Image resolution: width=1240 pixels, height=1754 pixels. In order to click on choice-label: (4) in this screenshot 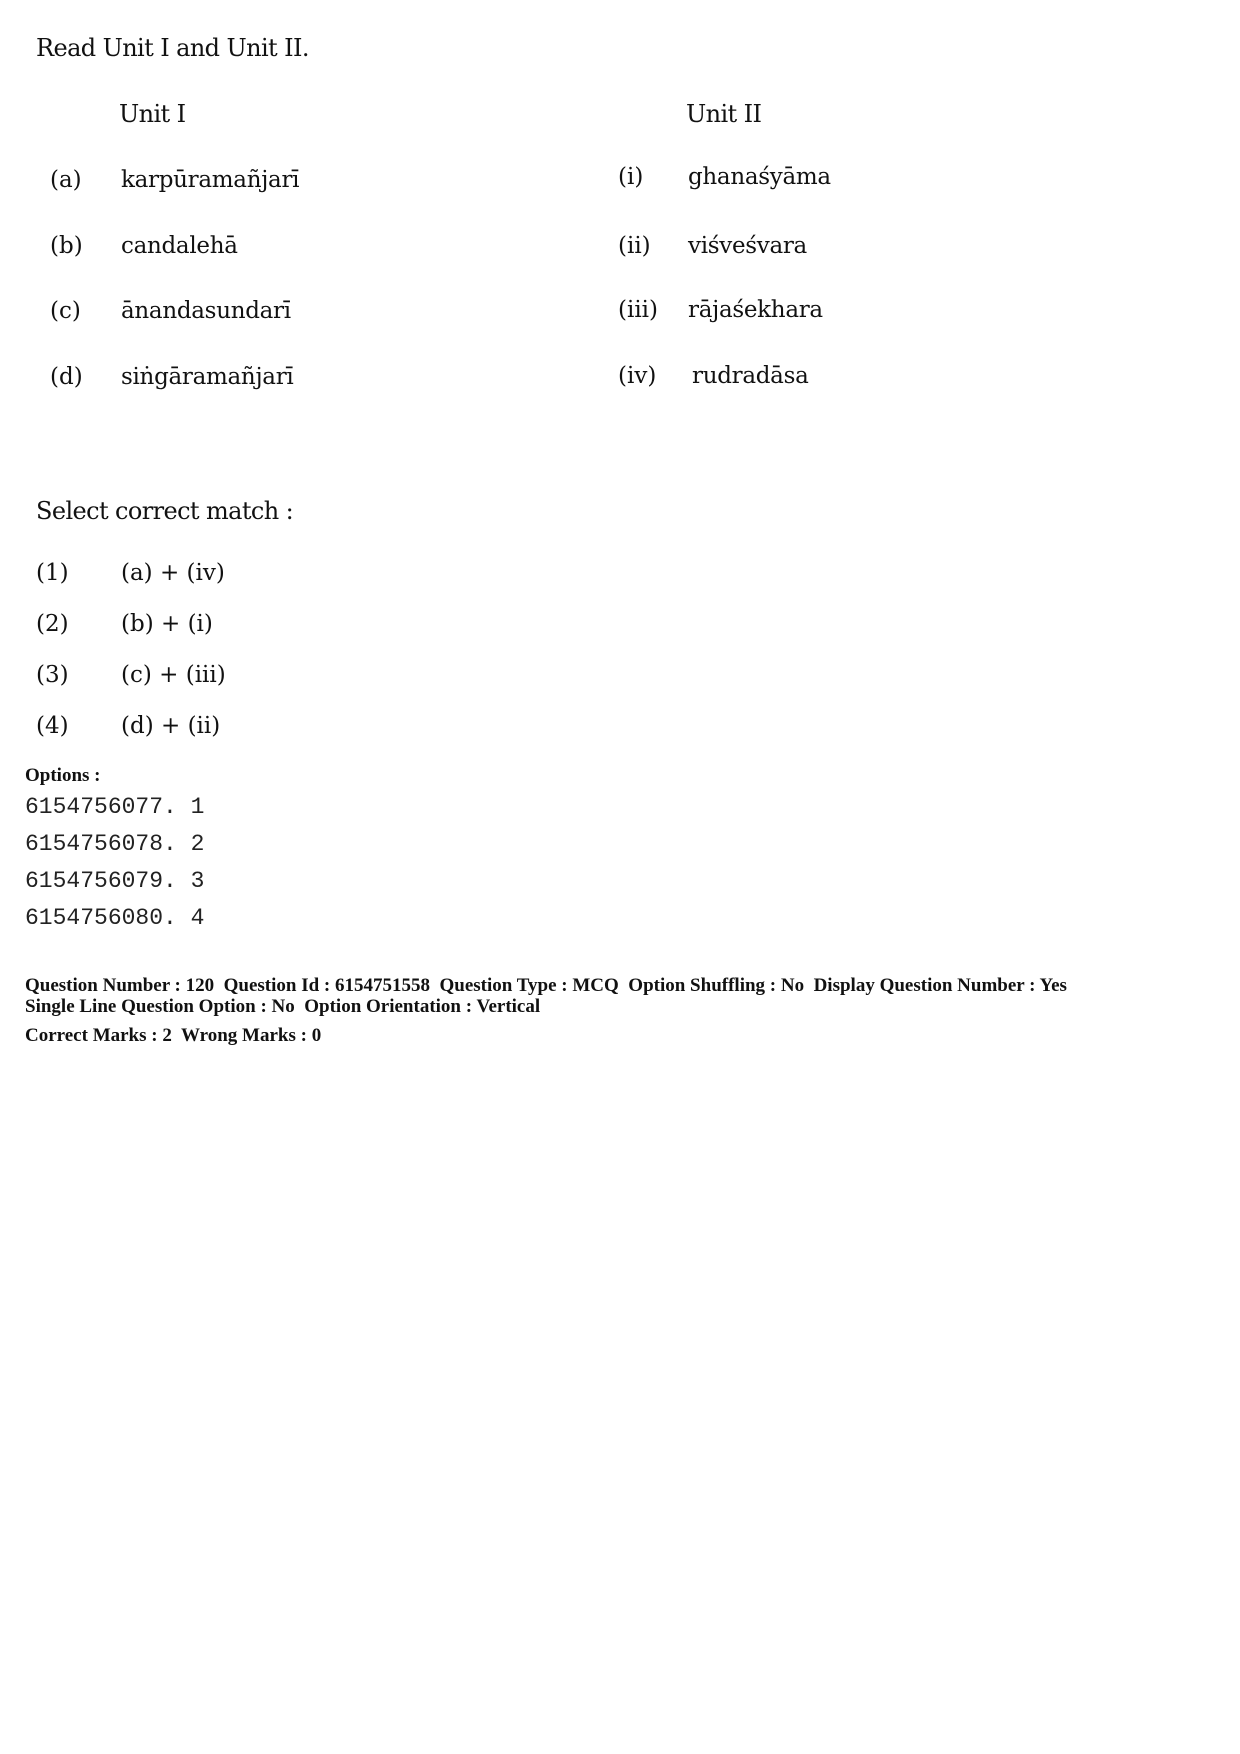, I will do `click(52, 726)`.